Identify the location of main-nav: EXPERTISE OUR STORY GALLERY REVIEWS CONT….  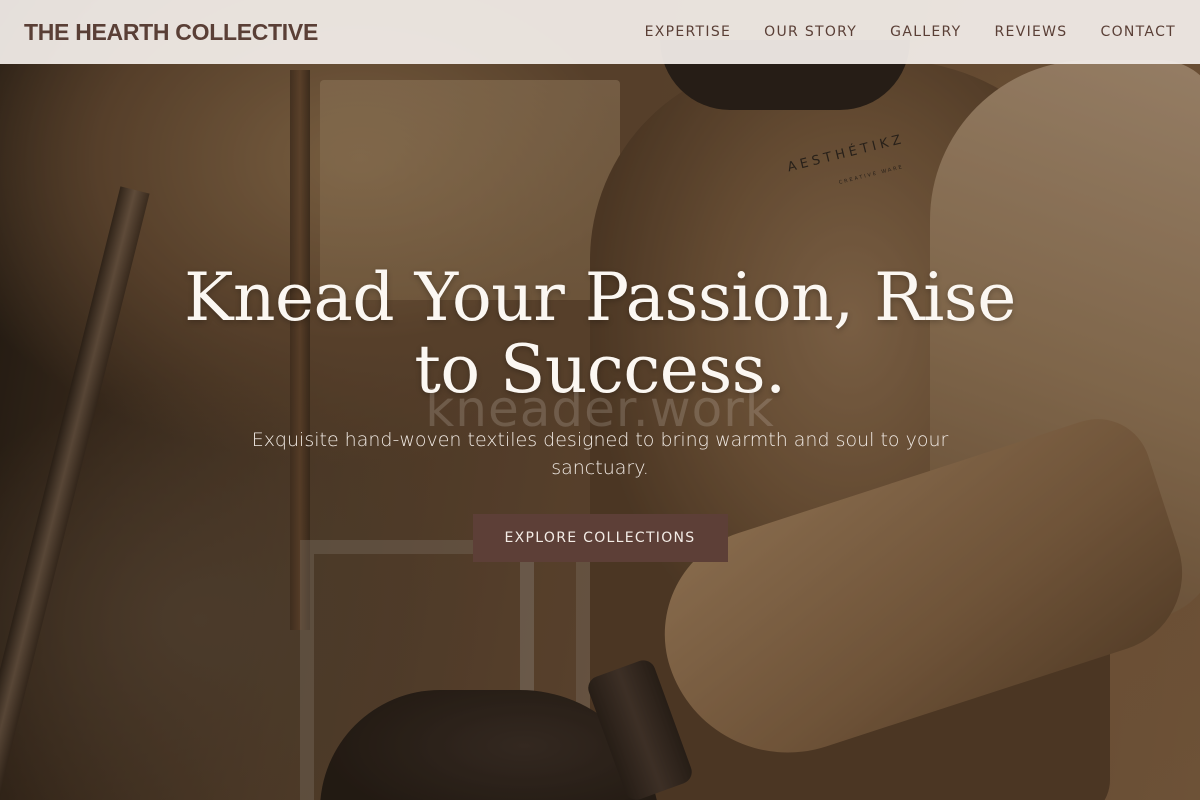
(910, 32).